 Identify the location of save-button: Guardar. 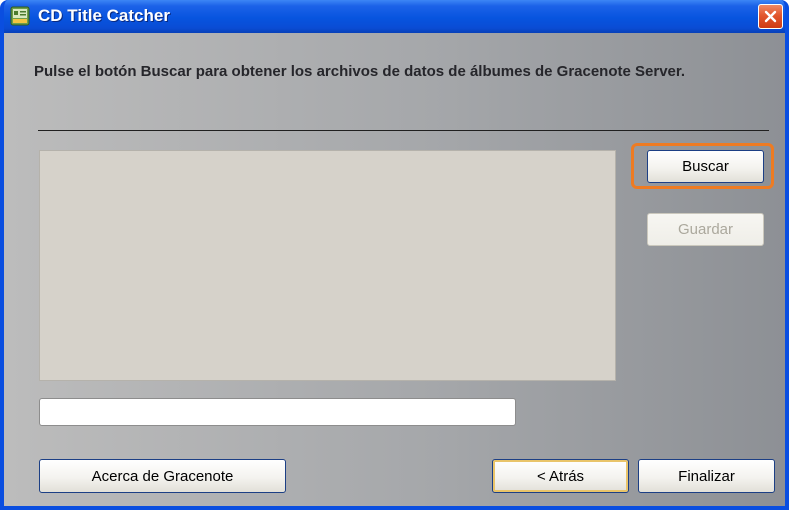
(705, 229).